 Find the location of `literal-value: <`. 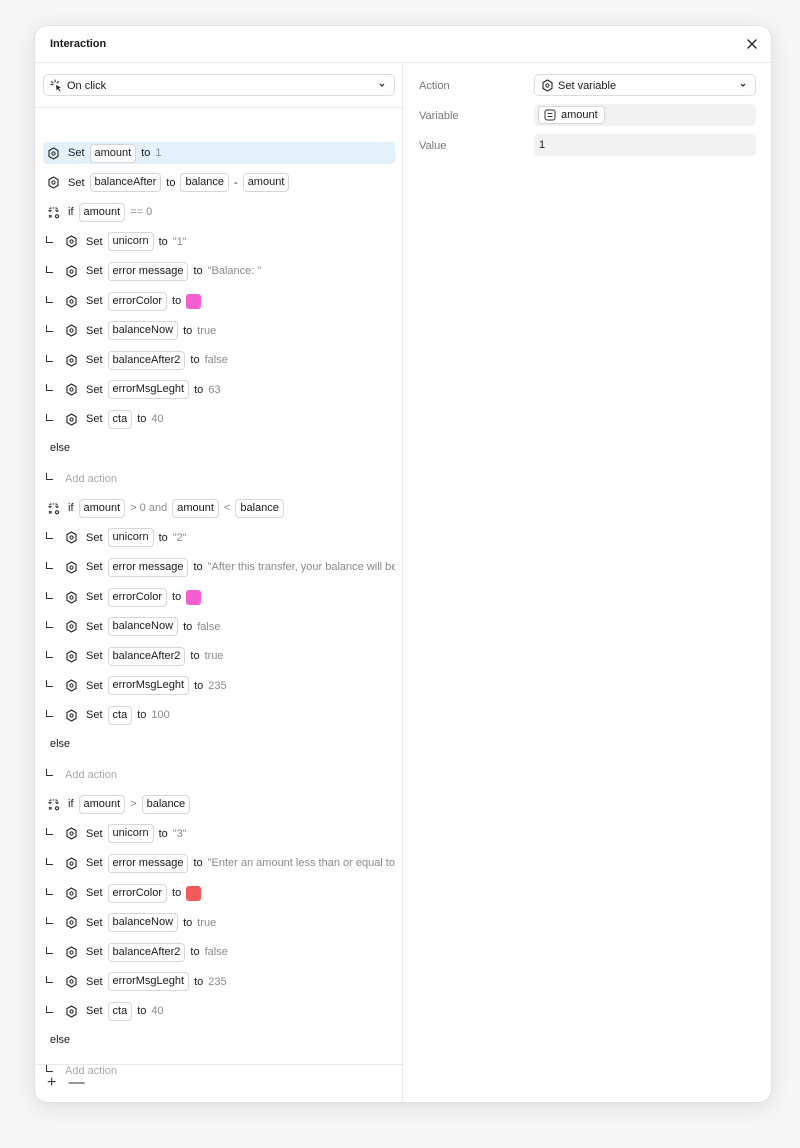

literal-value: < is located at coordinates (227, 508).